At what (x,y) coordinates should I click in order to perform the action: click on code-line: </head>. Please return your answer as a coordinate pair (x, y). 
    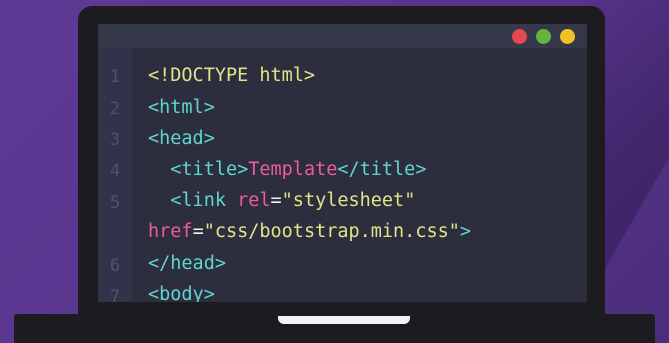
    Looking at the image, I should click on (187, 263).